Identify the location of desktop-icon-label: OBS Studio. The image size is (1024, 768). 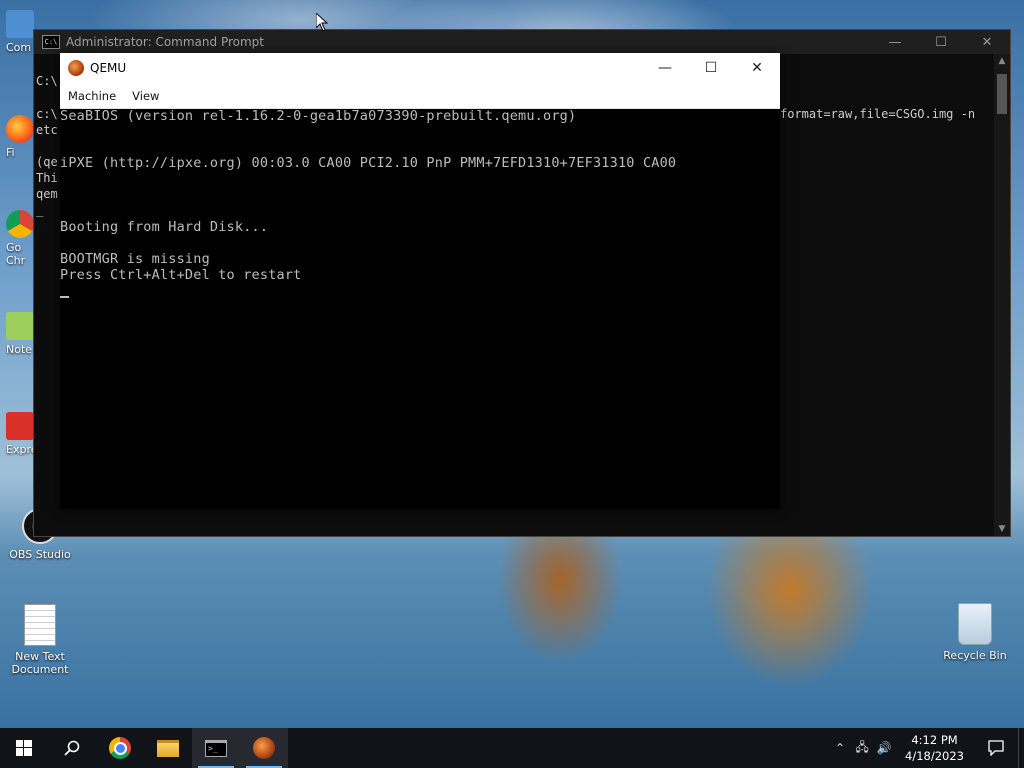
(40, 554).